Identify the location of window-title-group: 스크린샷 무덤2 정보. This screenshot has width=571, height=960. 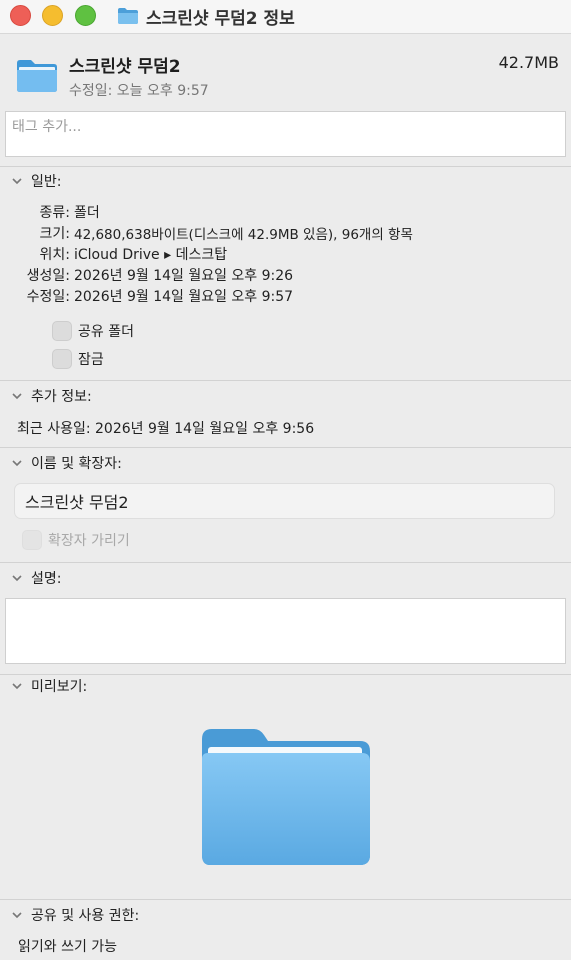
(206, 16).